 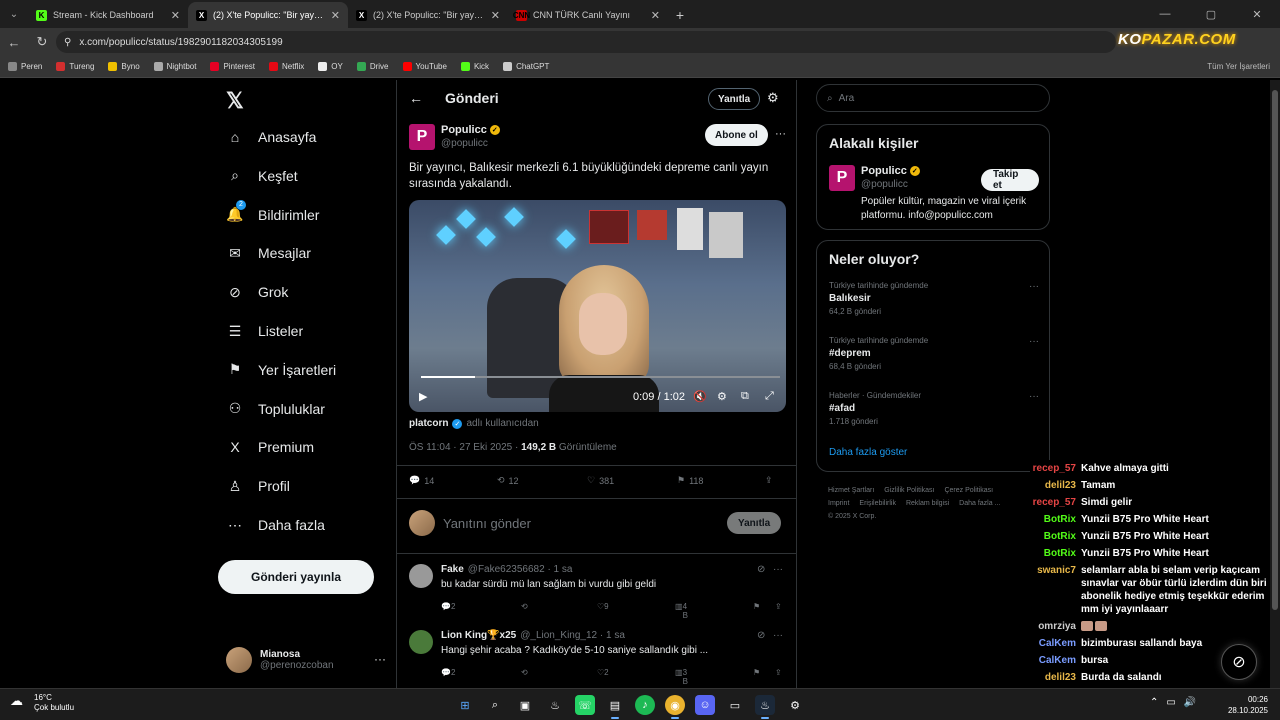 What do you see at coordinates (296, 577) in the screenshot?
I see `post-button: Gönderi yayınla` at bounding box center [296, 577].